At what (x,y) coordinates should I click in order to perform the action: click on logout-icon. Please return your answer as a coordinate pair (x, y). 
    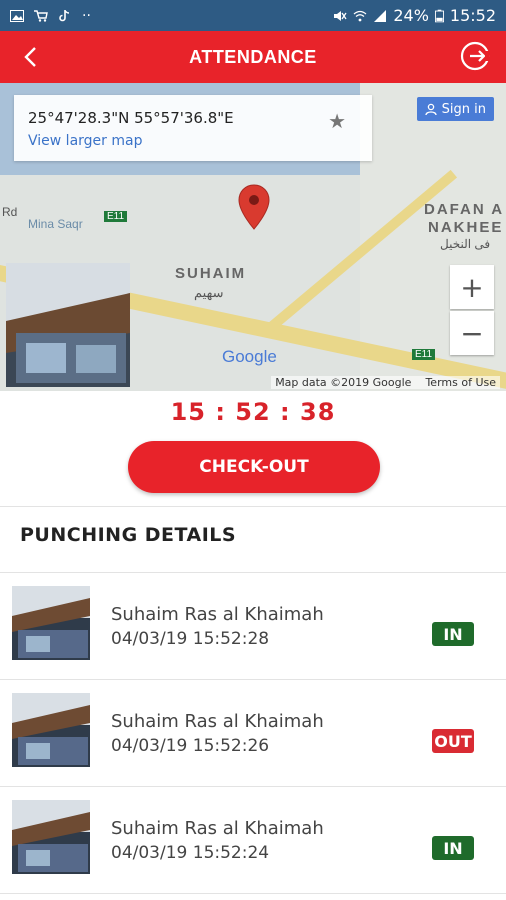
    Looking at the image, I should click on (475, 56).